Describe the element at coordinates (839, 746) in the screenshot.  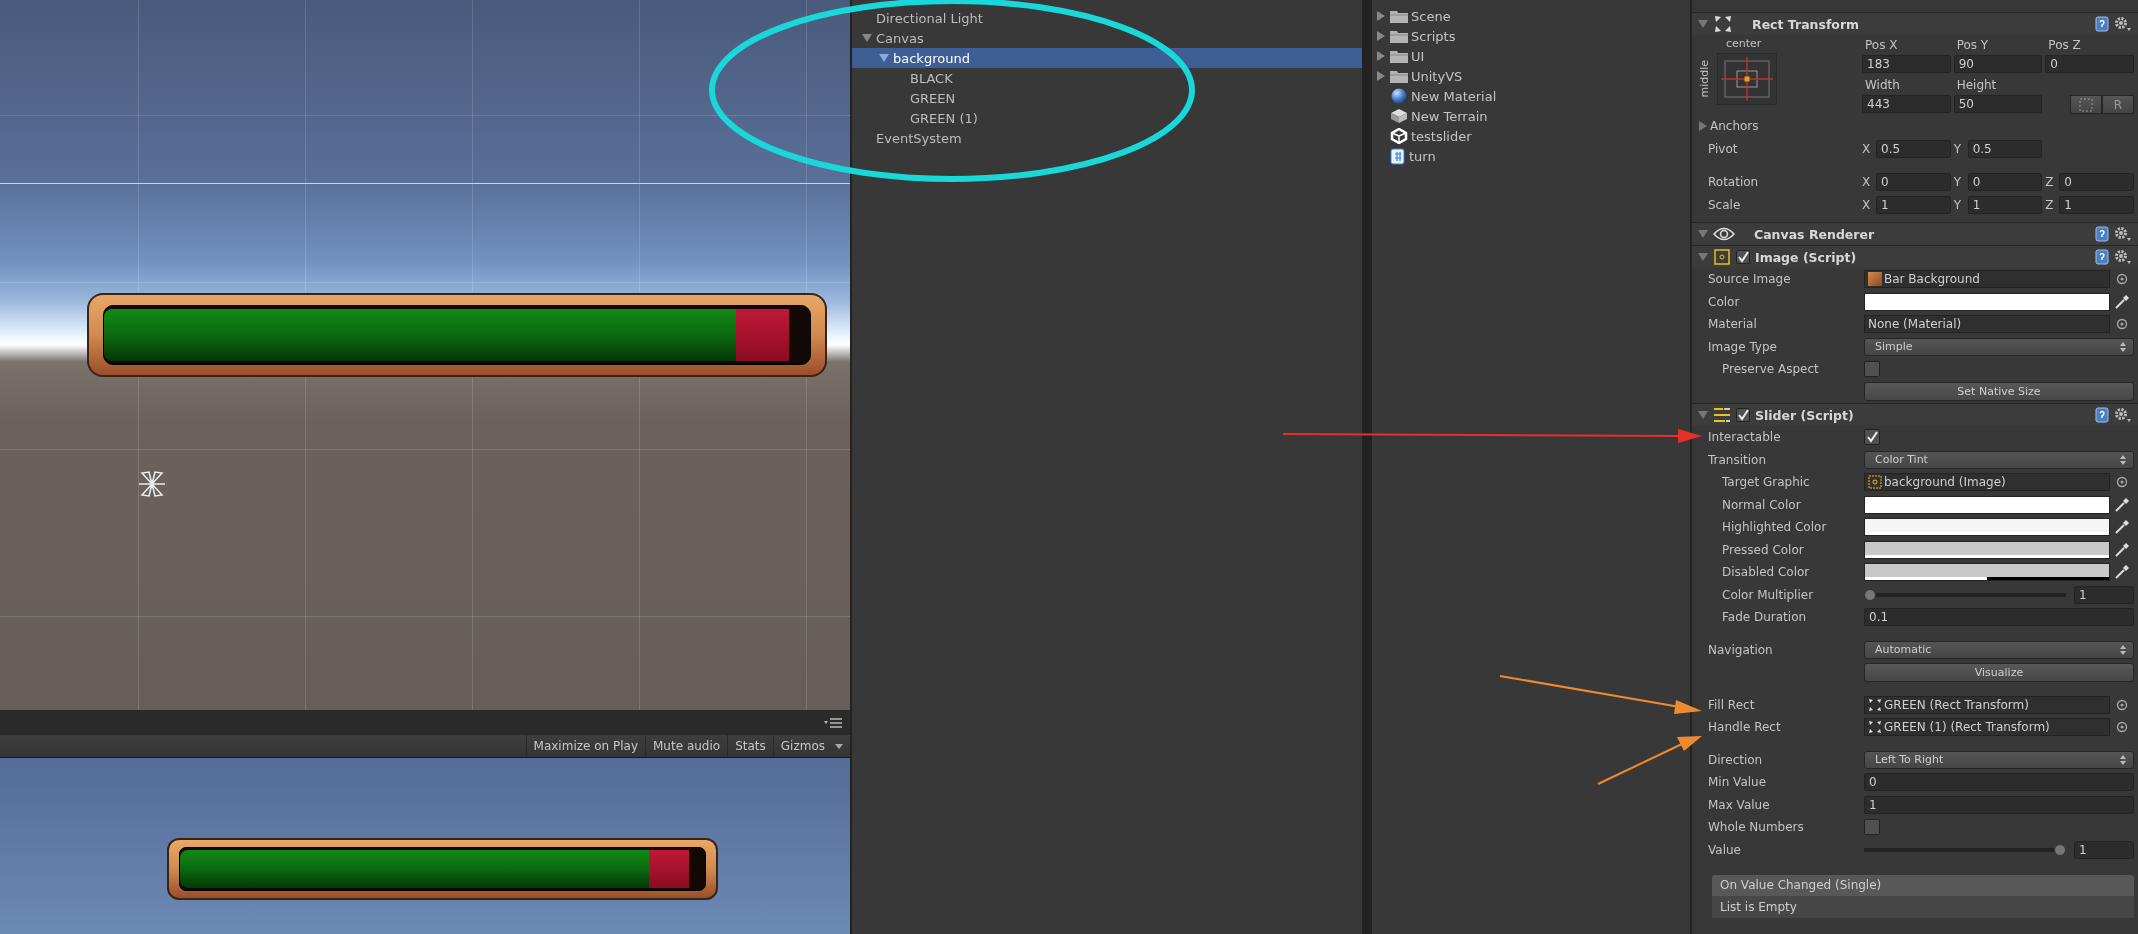
I see `dropdown-caret-icon` at that location.